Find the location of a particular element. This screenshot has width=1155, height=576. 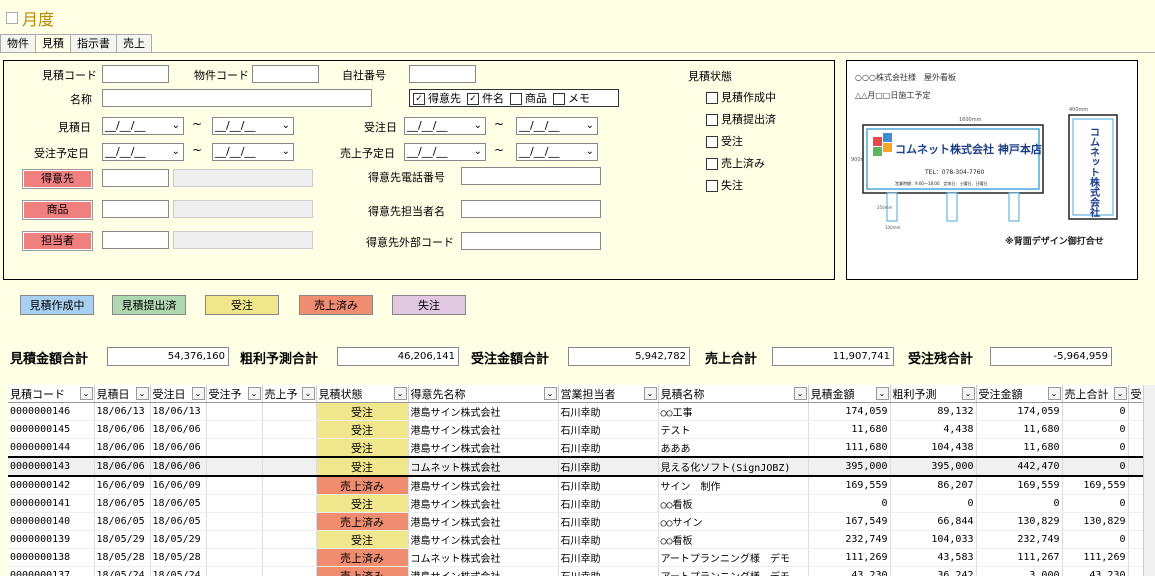

table-cell: 0 is located at coordinates (1095, 429).